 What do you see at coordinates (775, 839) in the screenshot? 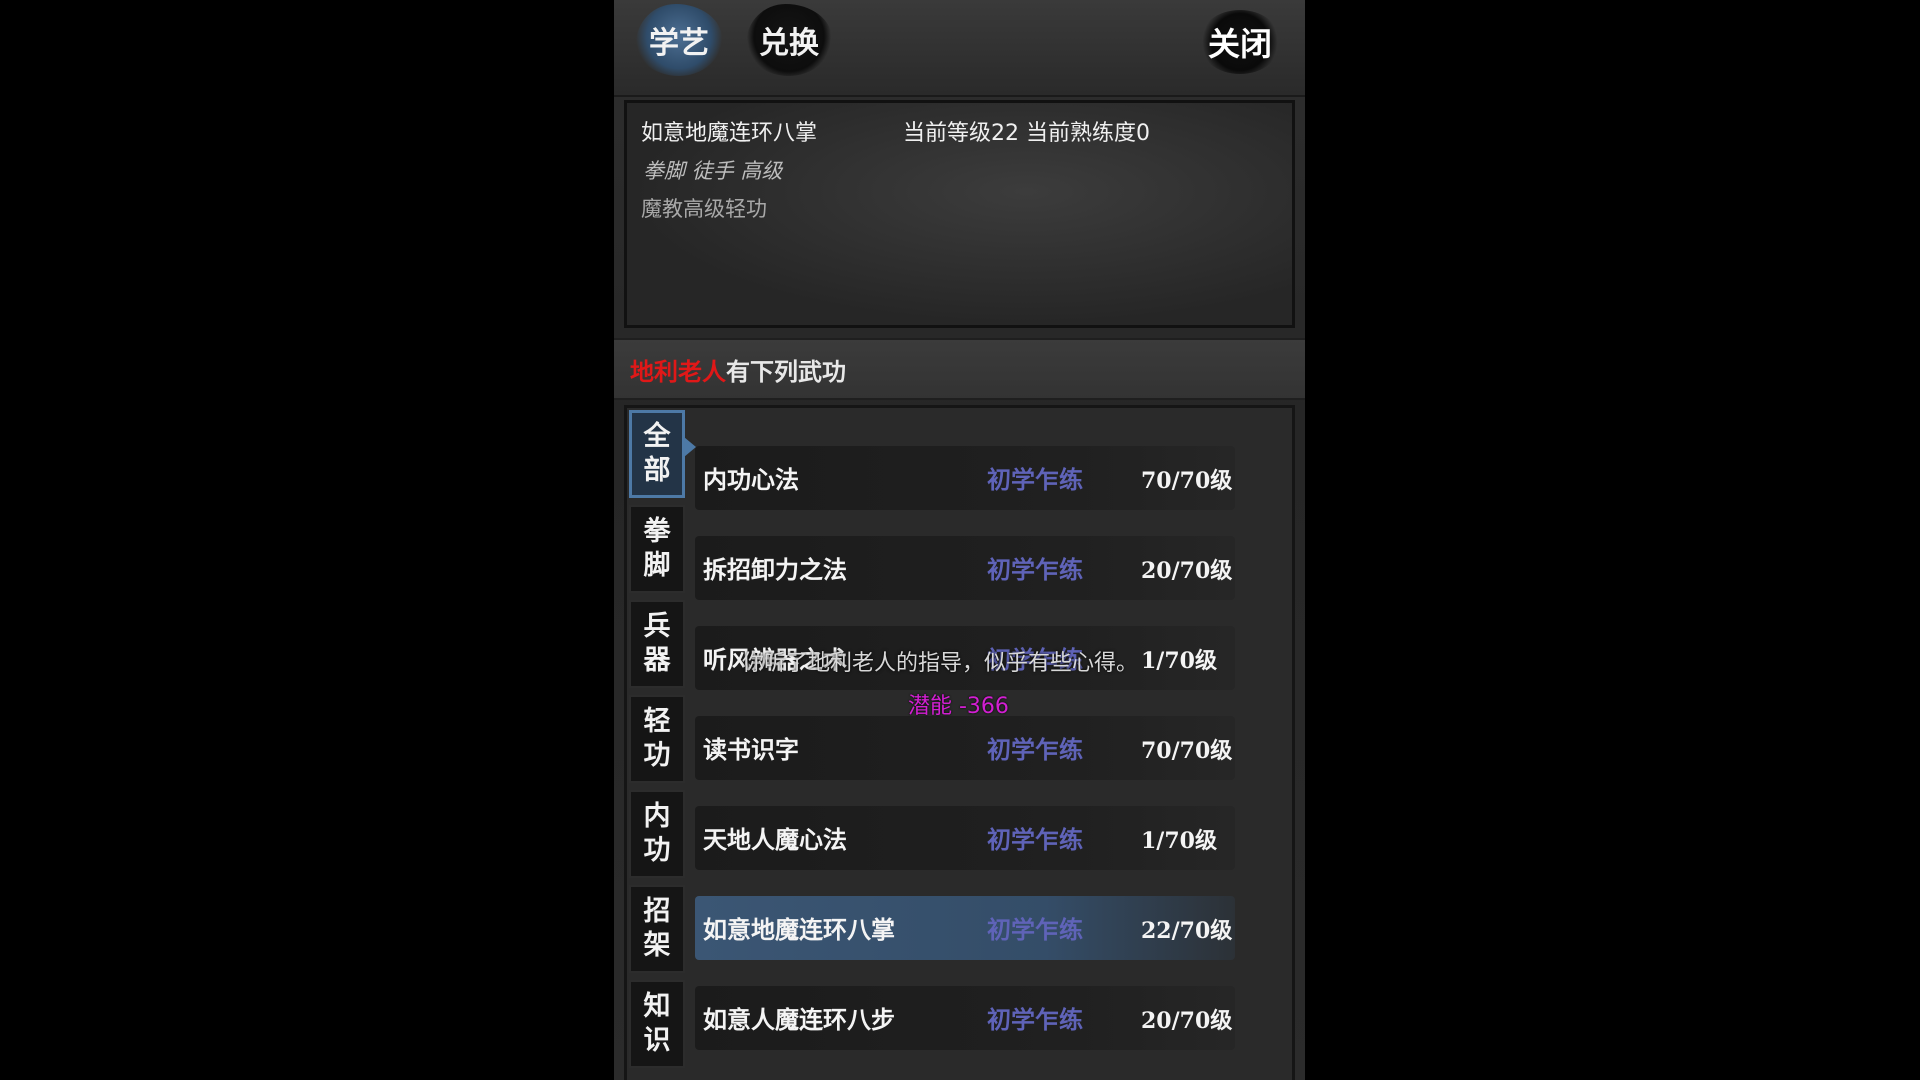
I see `skill-name: 天地人魔心法` at bounding box center [775, 839].